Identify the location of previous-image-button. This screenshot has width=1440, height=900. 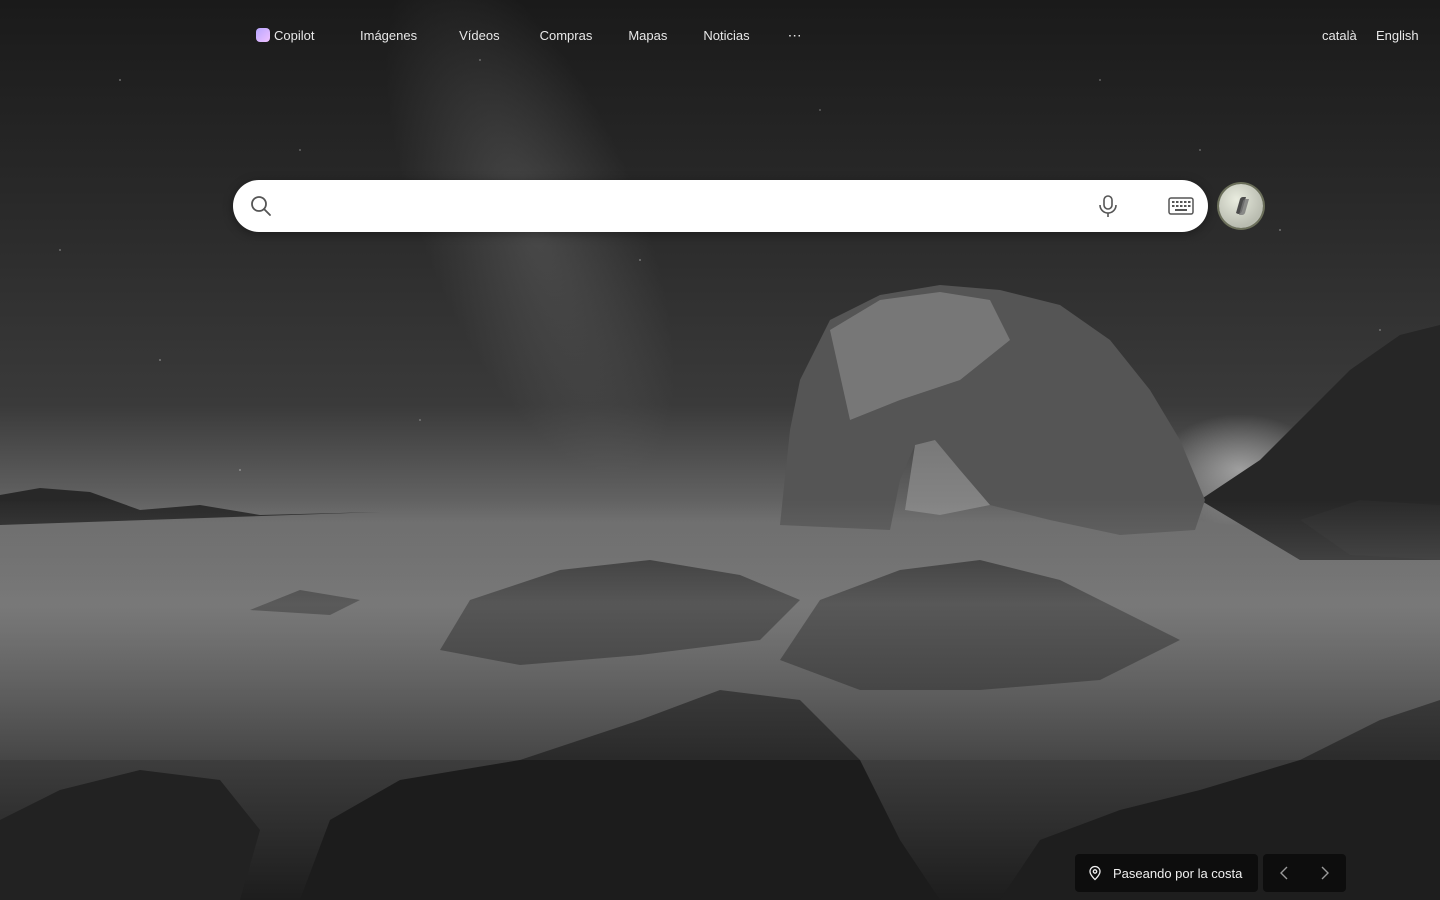
(1284, 873).